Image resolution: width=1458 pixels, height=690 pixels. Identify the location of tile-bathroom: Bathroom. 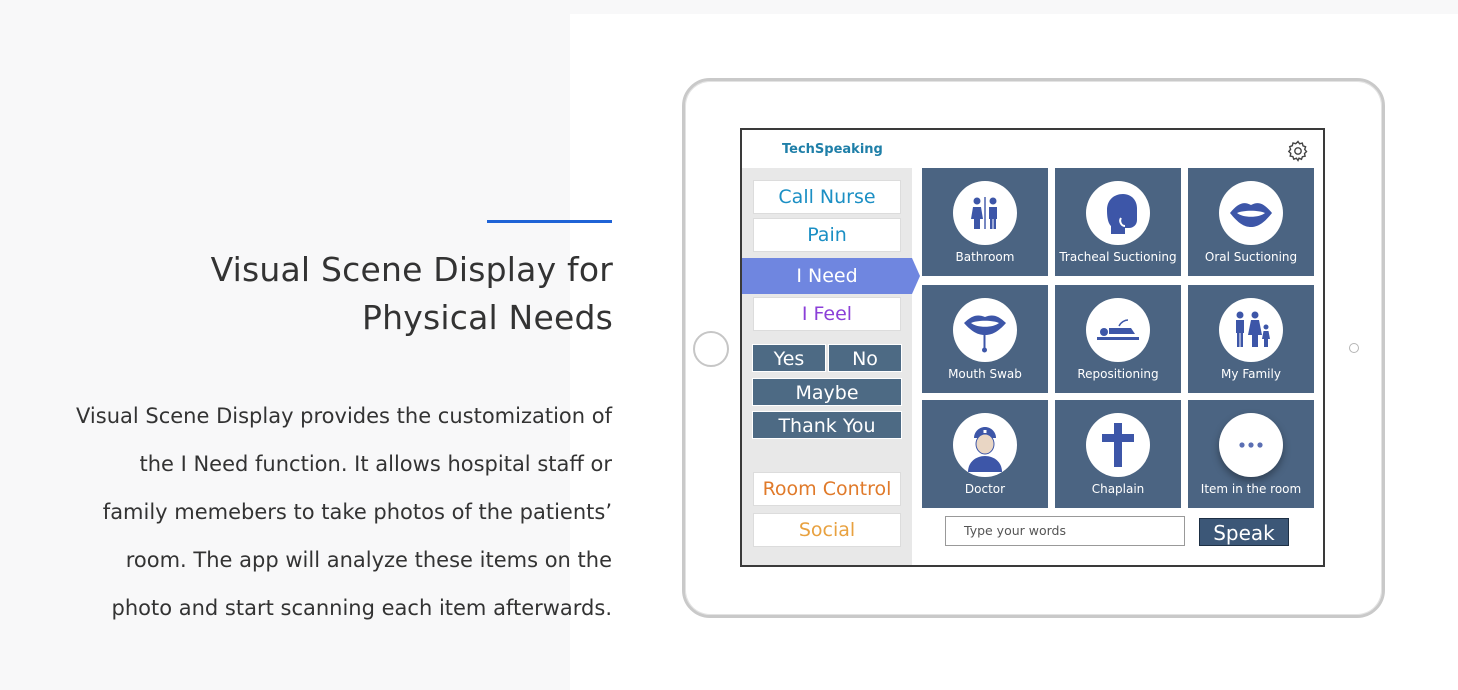
(985, 222).